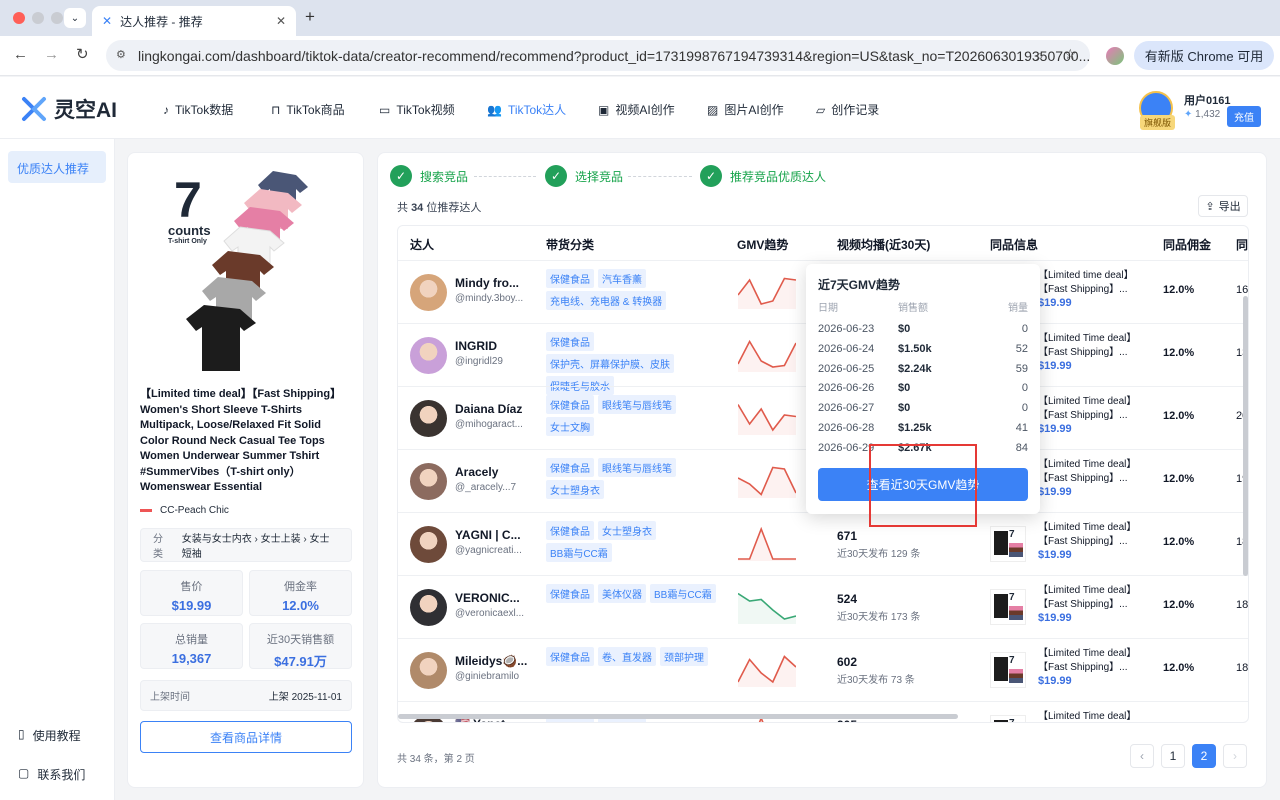 The width and height of the screenshot is (1280, 800). I want to click on vertical-scrollbar, so click(1245, 436).